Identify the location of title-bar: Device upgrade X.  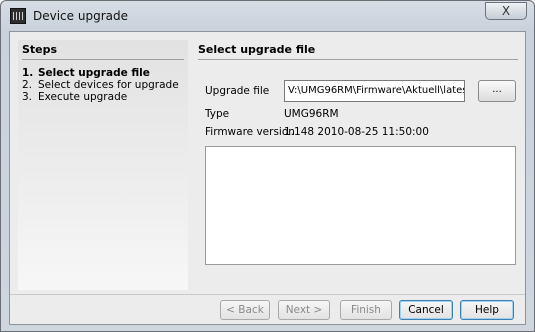
(267, 16).